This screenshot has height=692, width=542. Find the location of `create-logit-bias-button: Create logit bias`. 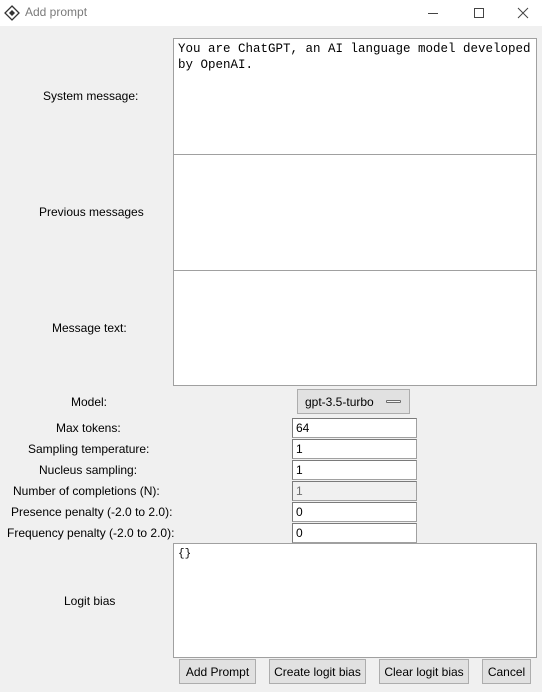

create-logit-bias-button: Create logit bias is located at coordinates (317, 671).